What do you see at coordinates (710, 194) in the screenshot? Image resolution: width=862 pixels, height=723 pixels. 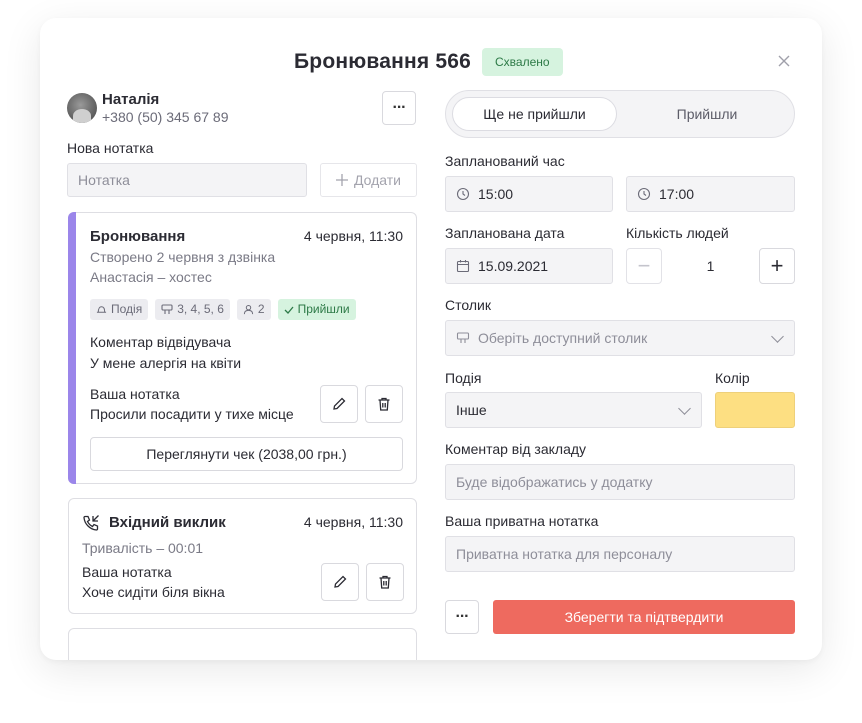 I see `end-time-input: 17:00` at bounding box center [710, 194].